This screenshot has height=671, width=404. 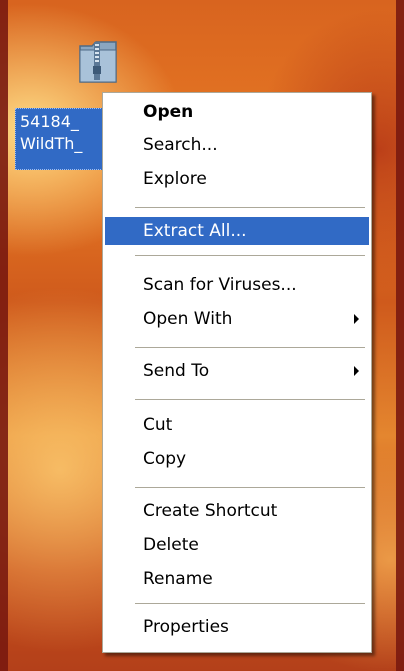 I want to click on menu-item-rename: Rename, so click(x=237, y=579).